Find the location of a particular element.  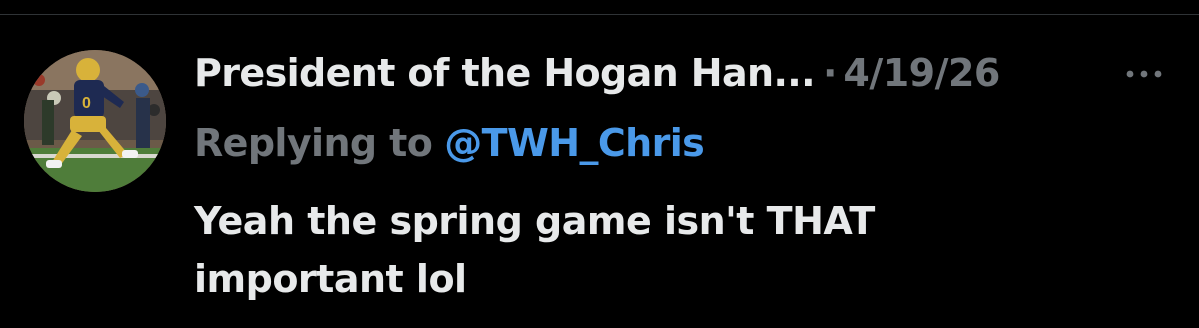

more-options-button is located at coordinates (1144, 74).